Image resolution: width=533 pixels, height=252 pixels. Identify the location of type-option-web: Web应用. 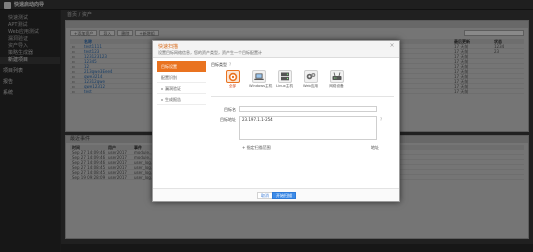
(310, 79).